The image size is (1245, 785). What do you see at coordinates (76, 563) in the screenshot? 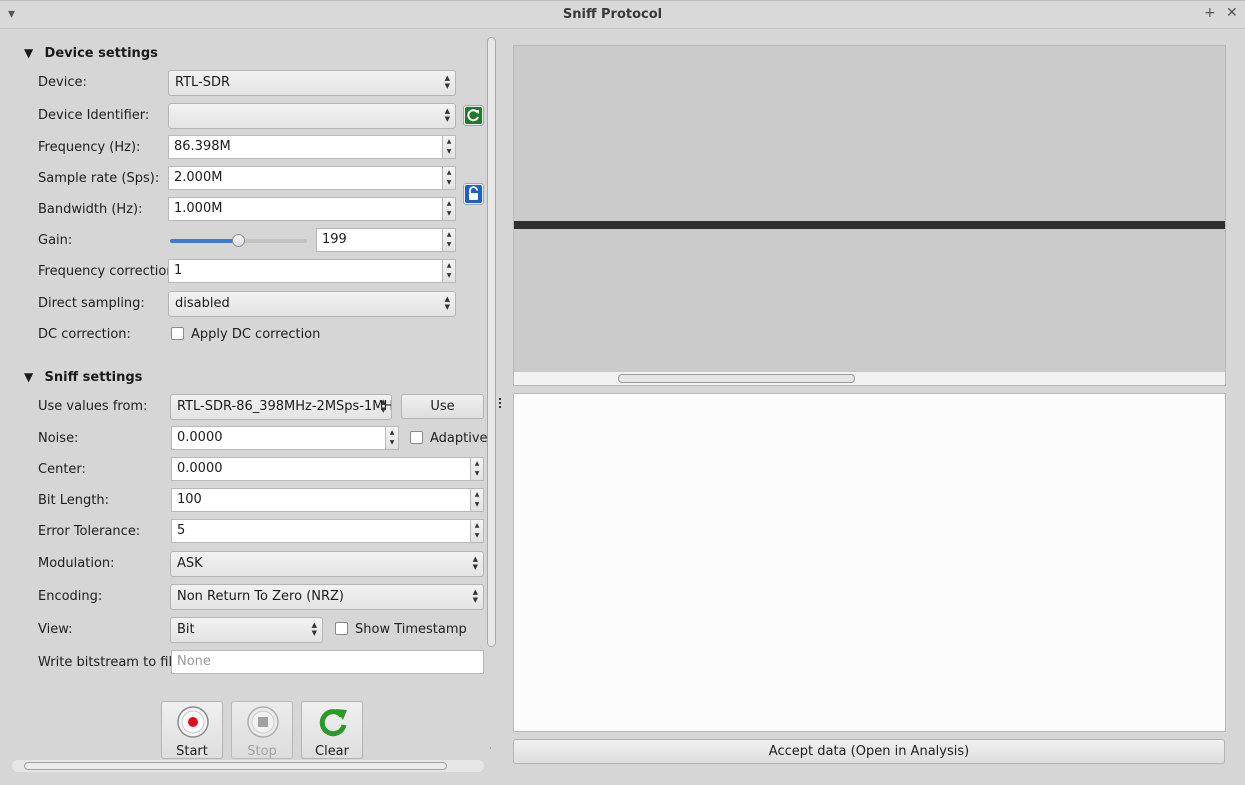
I see `modulation-label: Modulation:` at bounding box center [76, 563].